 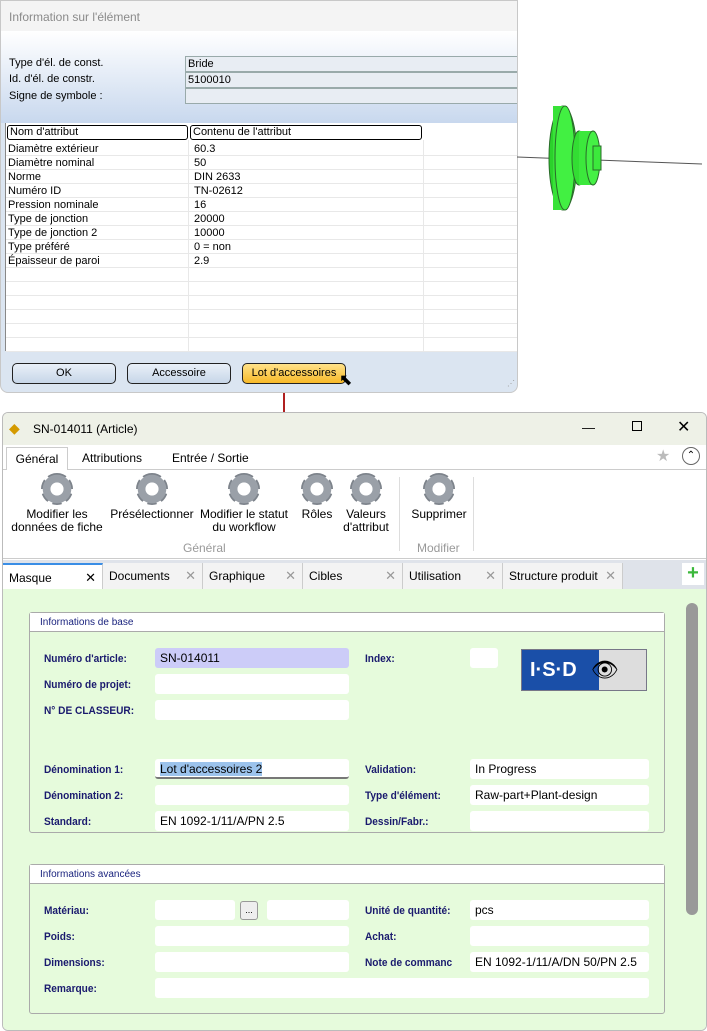 What do you see at coordinates (25, 177) in the screenshot?
I see `attribute-name: Norme` at bounding box center [25, 177].